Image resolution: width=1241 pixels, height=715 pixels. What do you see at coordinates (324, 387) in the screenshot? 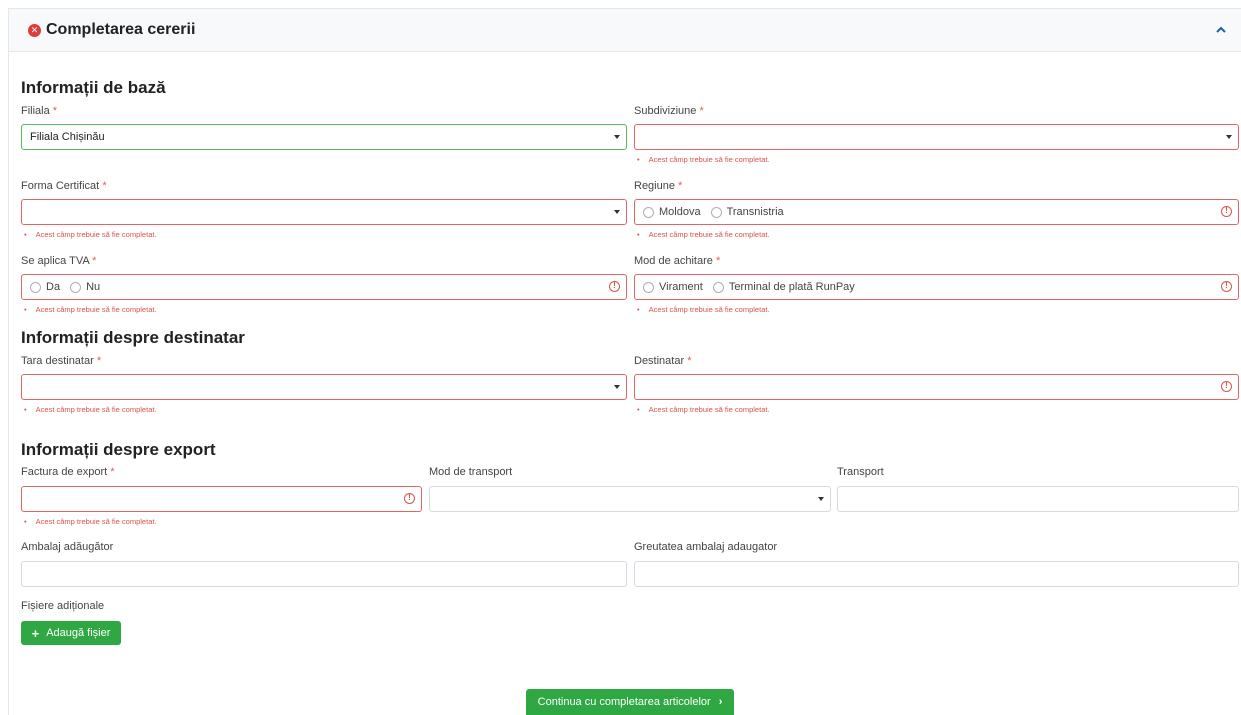
I see `tara-destinatar-select` at bounding box center [324, 387].